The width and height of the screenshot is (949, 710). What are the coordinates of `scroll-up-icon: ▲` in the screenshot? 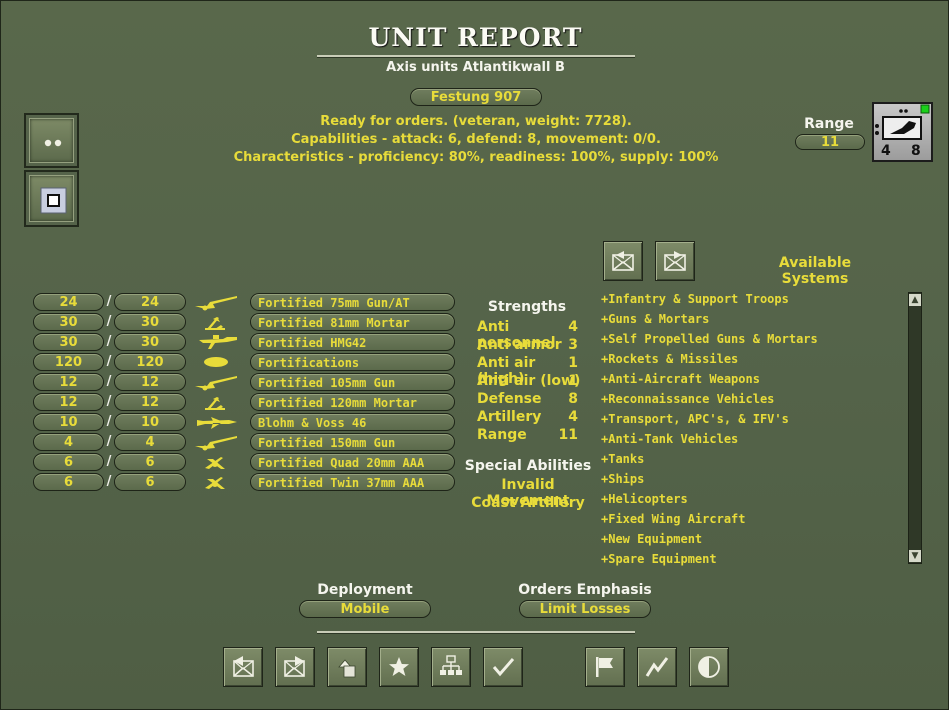 It's located at (915, 300).